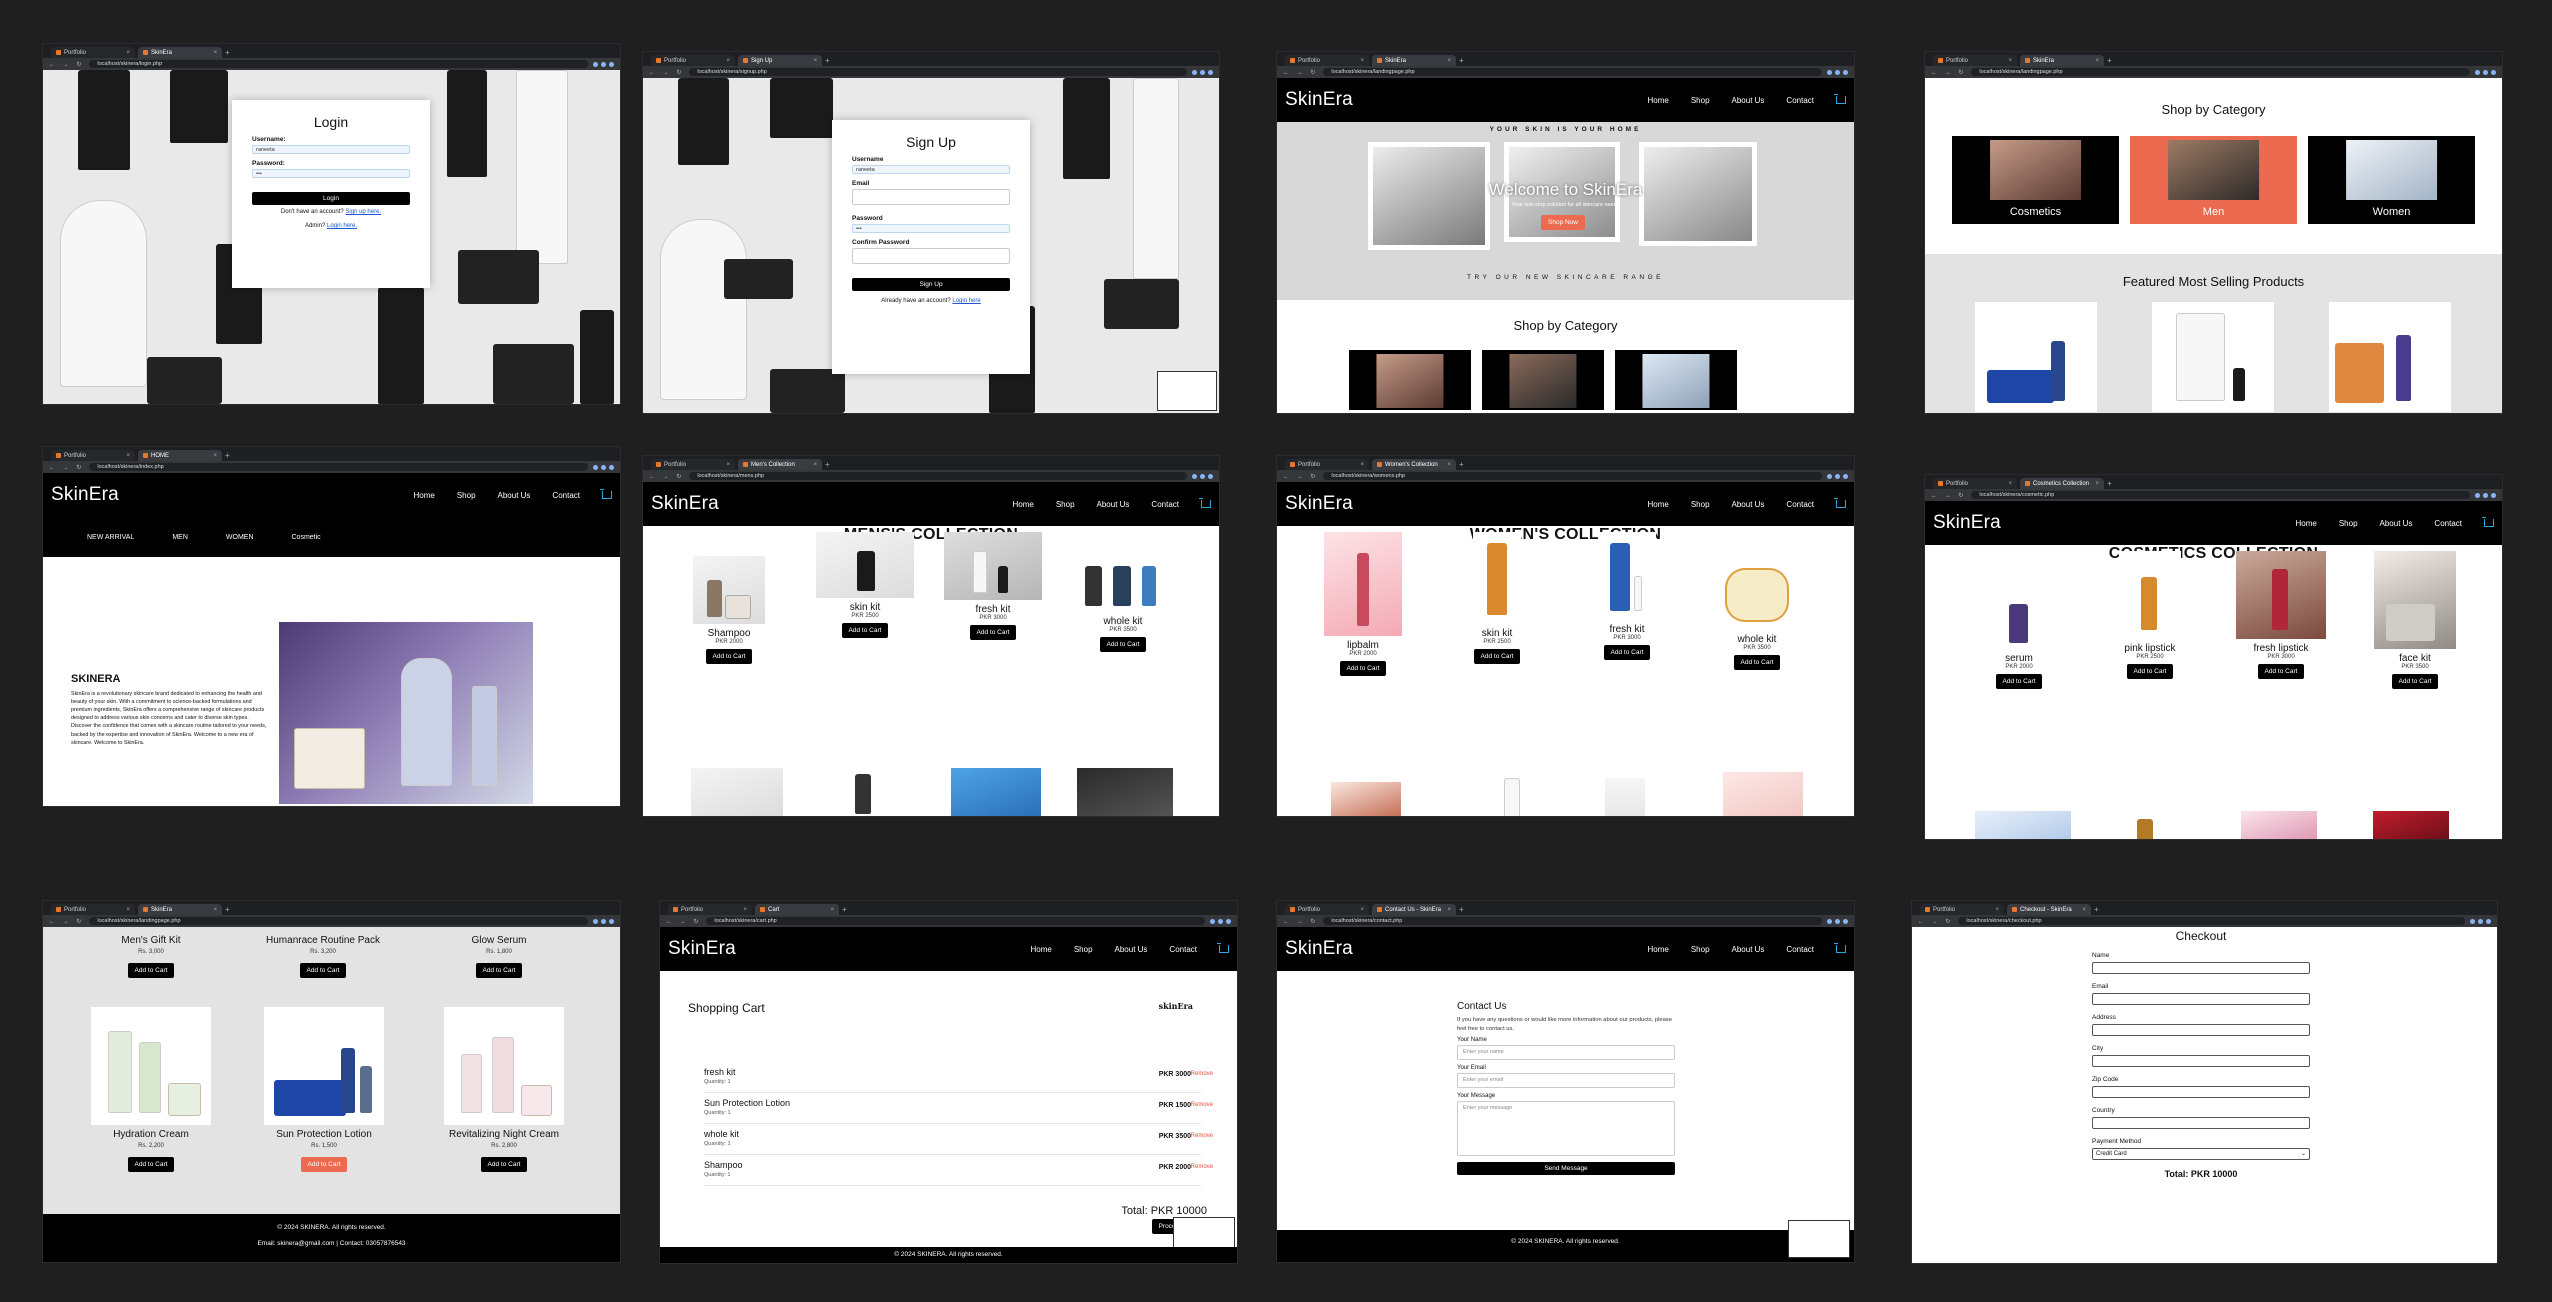 This screenshot has width=2552, height=1302. I want to click on tab-men: Men's Collection ×, so click(780, 464).